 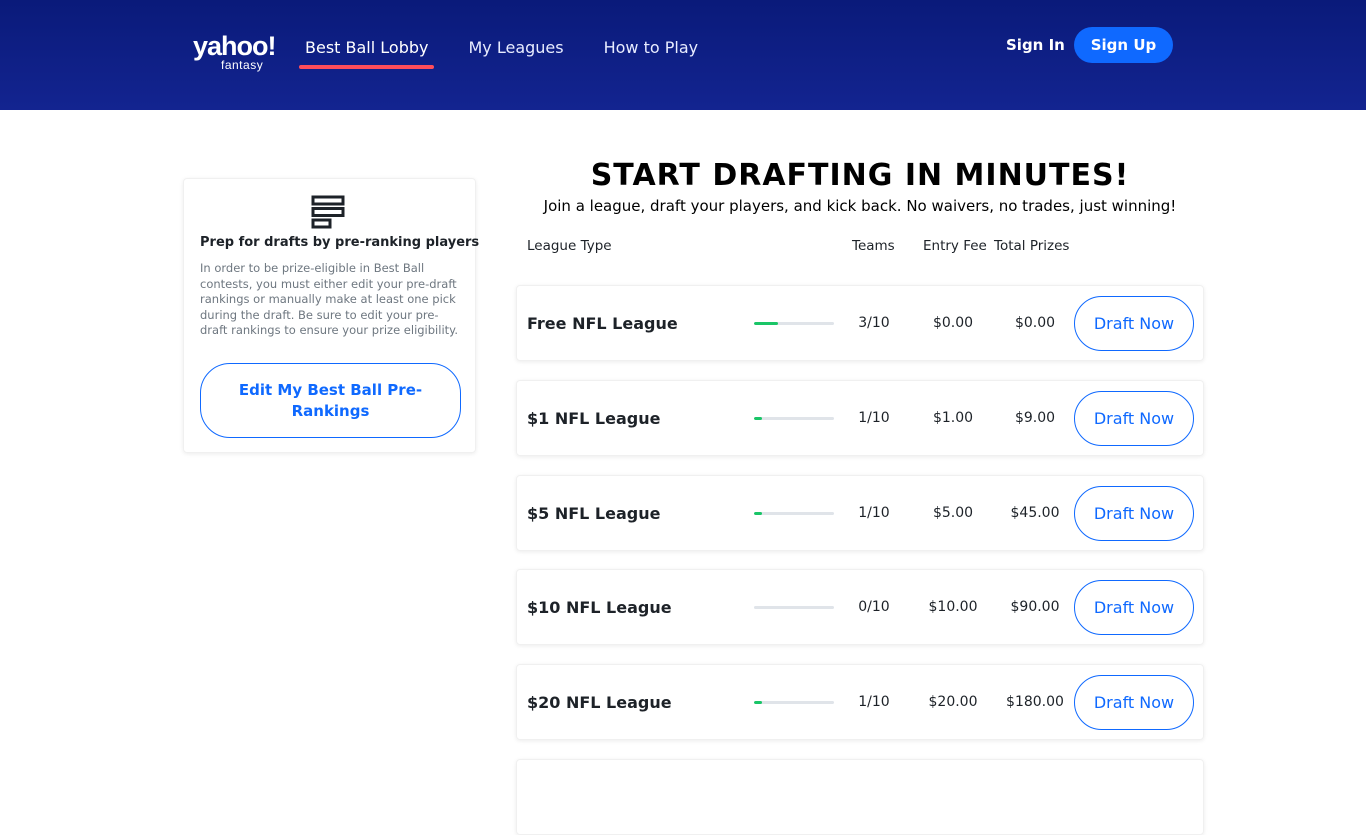 I want to click on sign-in-link: Sign In, so click(x=1035, y=45).